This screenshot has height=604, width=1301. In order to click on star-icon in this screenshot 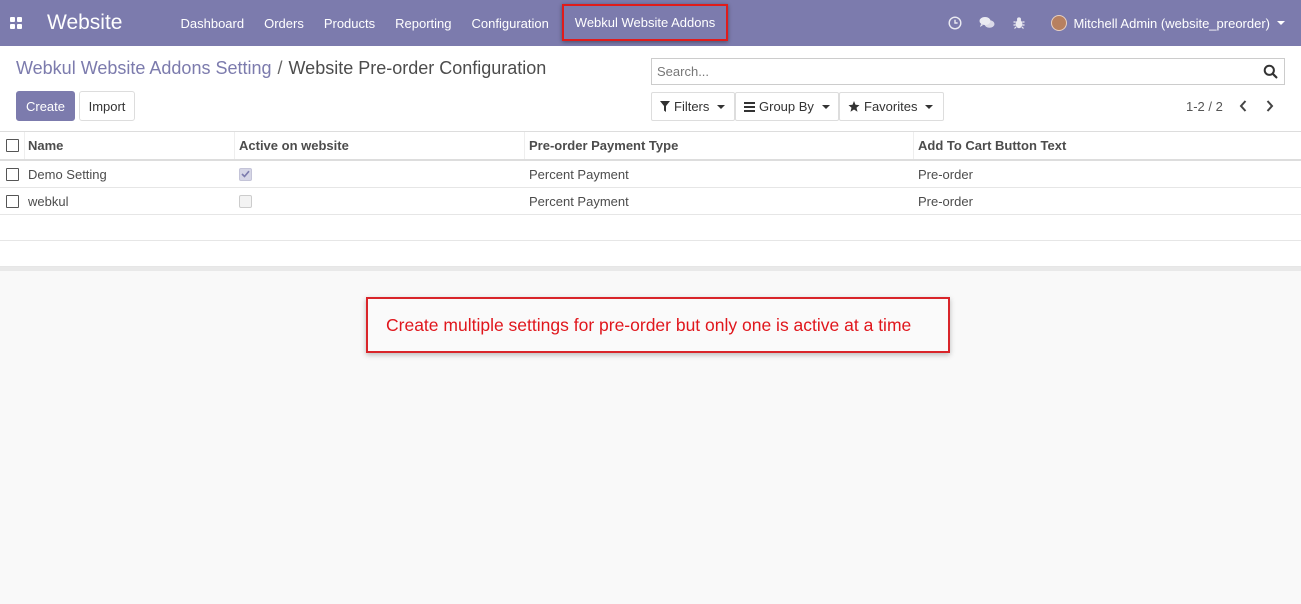, I will do `click(854, 106)`.